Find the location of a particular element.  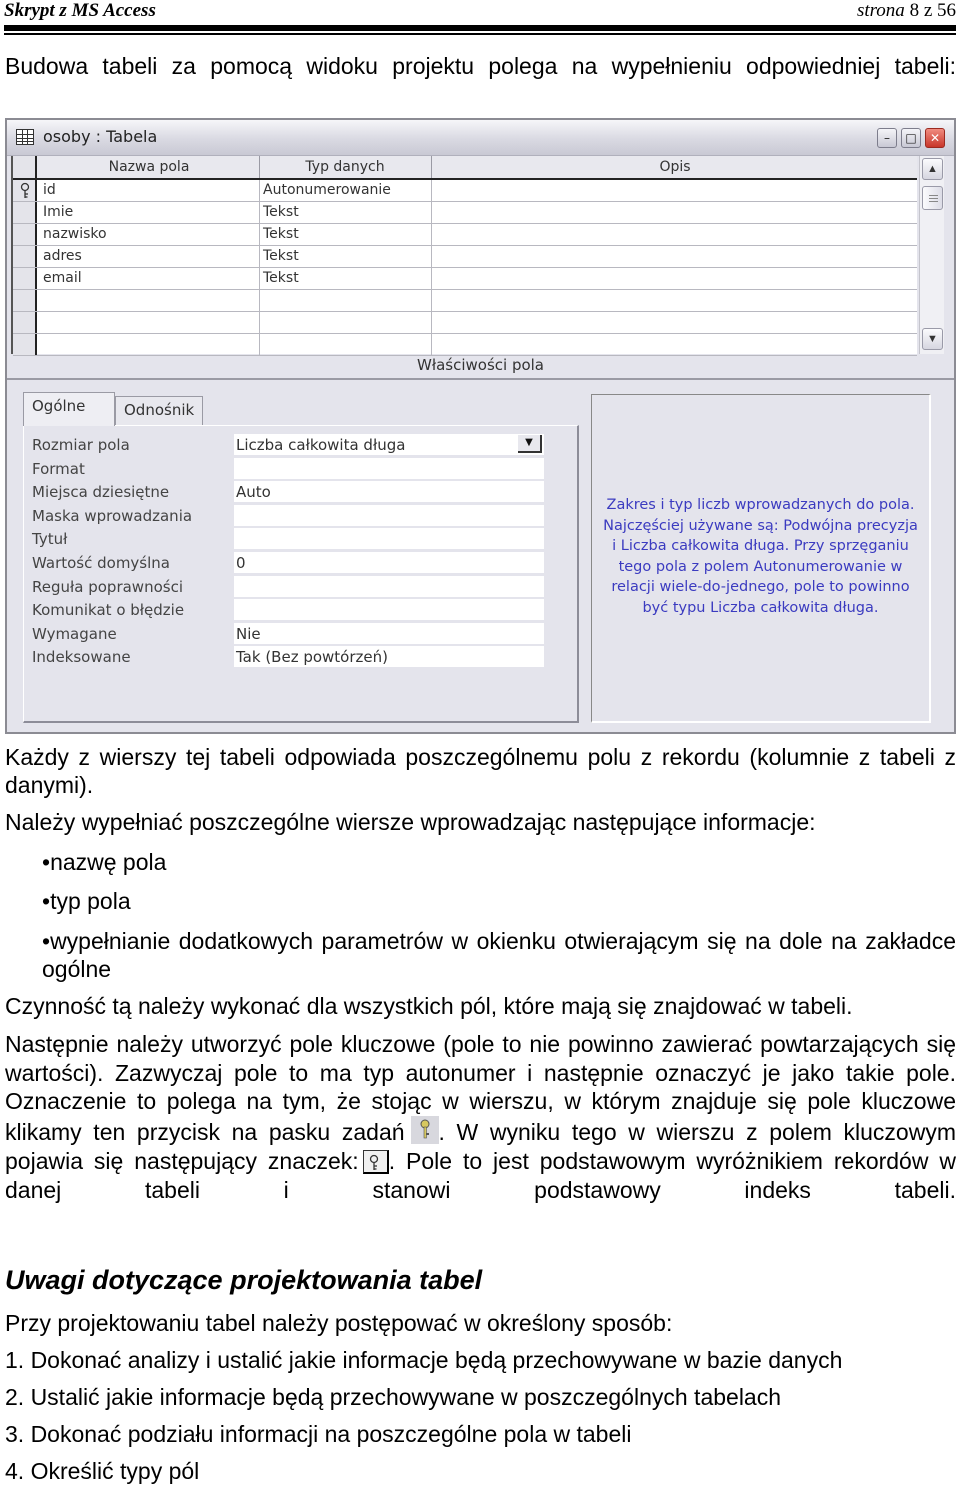

primary-key-icon is located at coordinates (25, 190).